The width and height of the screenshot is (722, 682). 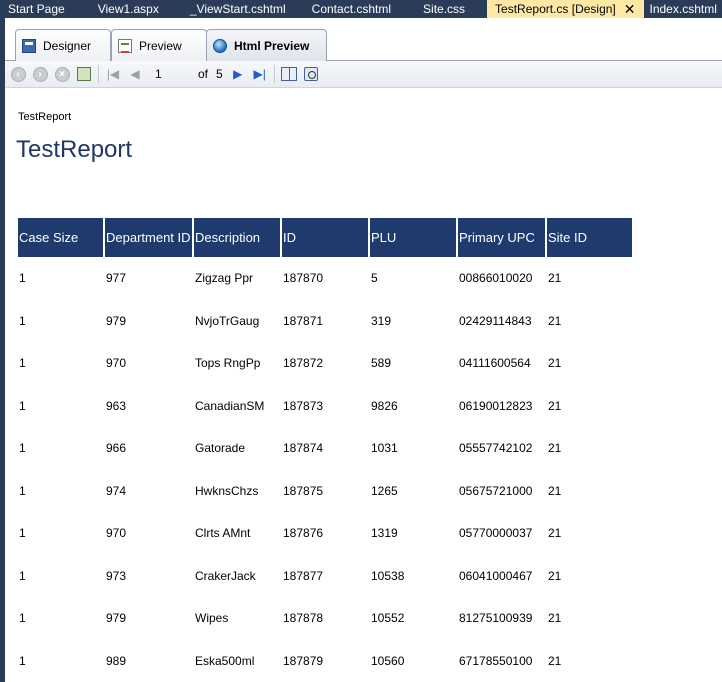 I want to click on doc-tab-testreport-design: TestReport.cs [Design] ✕, so click(x=565, y=9).